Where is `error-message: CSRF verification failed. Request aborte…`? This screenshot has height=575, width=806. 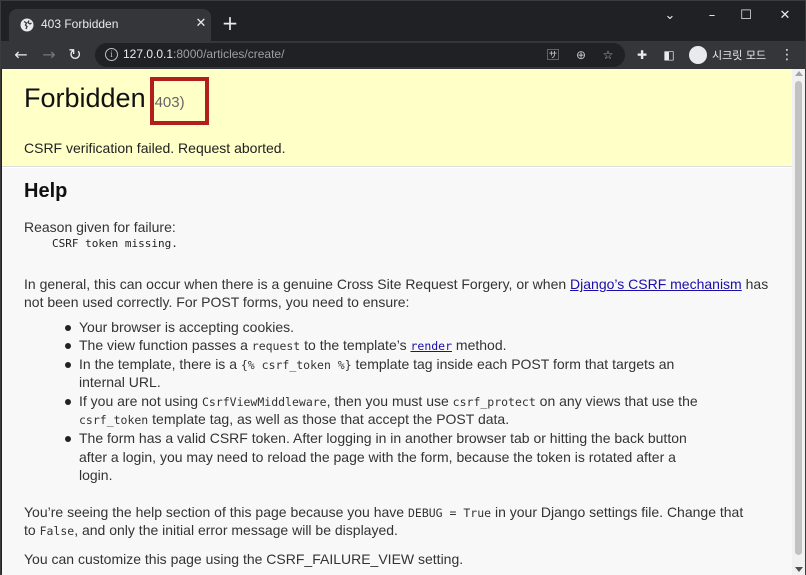 error-message: CSRF verification failed. Request aborte… is located at coordinates (155, 148).